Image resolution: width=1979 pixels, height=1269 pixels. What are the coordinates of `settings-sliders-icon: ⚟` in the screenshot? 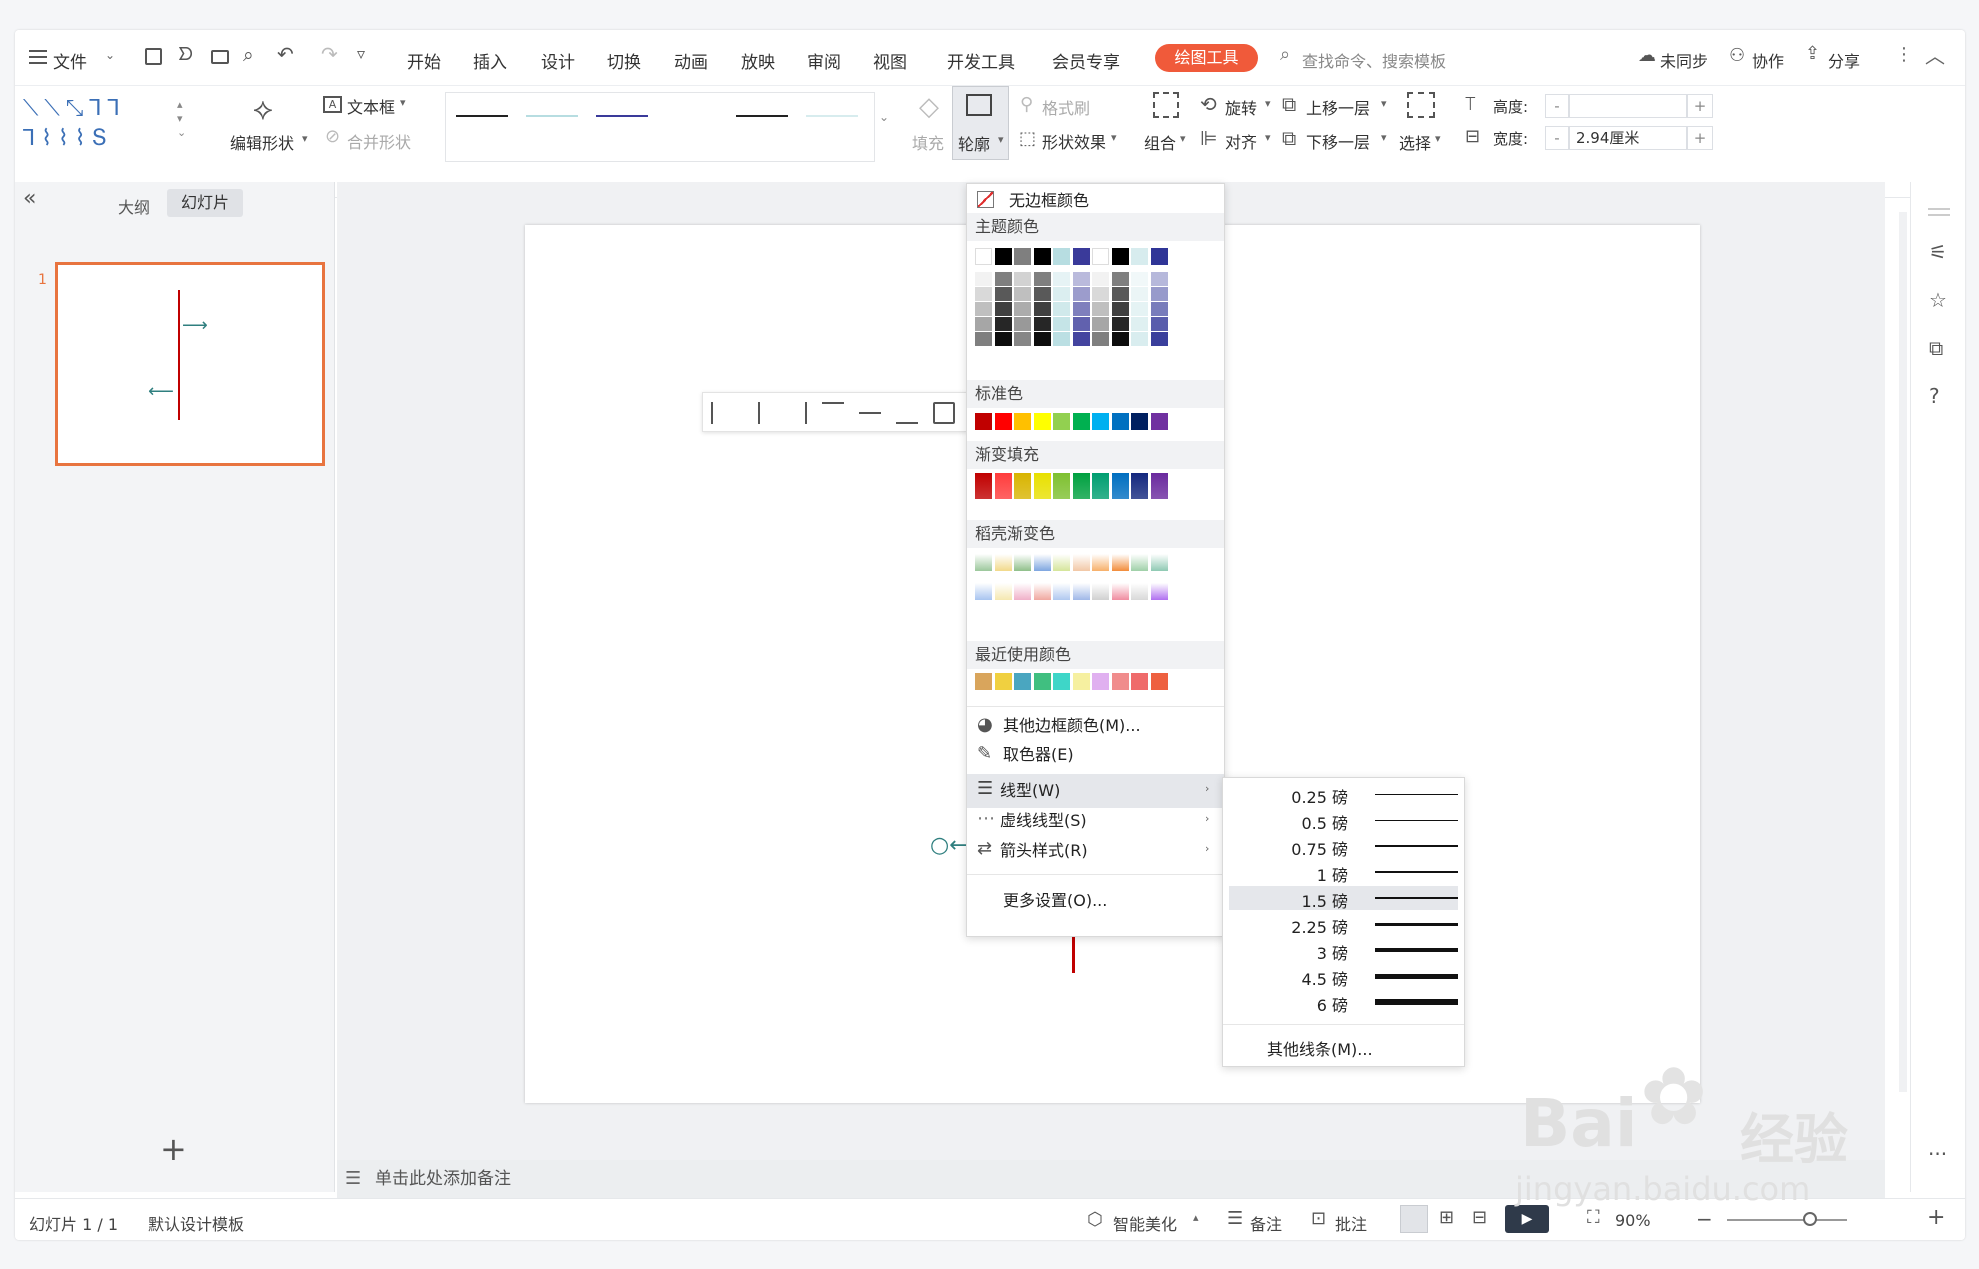 It's located at (1938, 252).